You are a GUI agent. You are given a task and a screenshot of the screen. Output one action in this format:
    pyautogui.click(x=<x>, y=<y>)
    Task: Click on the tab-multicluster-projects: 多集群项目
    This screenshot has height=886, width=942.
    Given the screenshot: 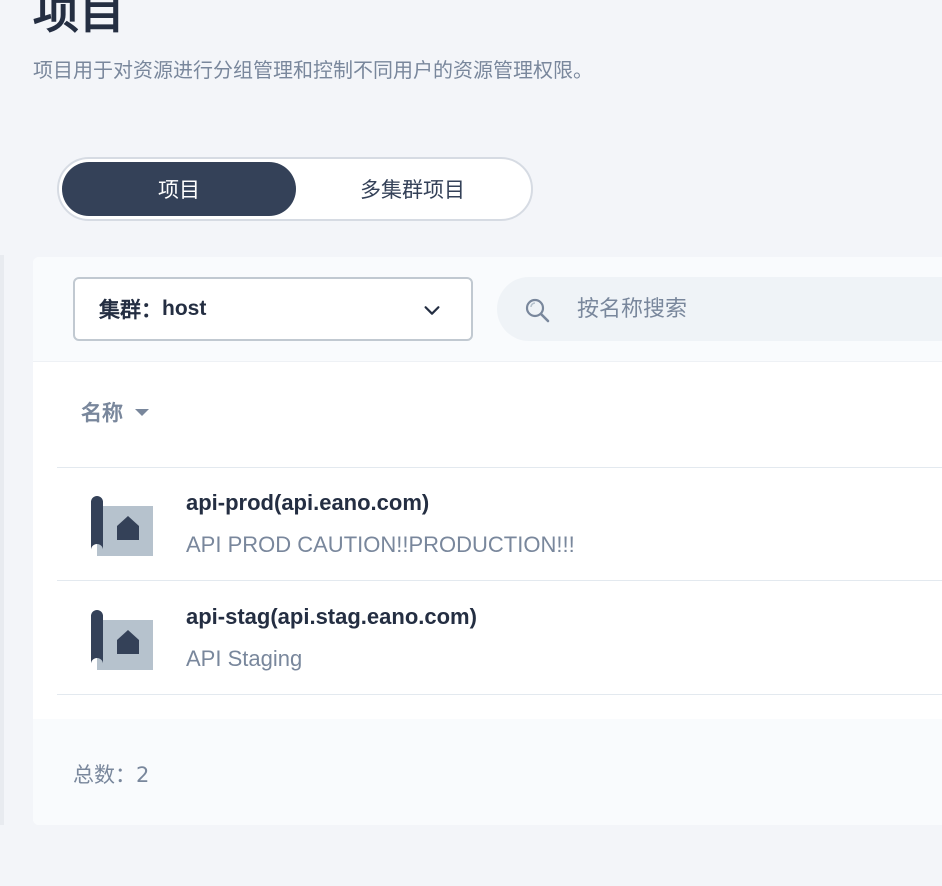 What is the action you would take?
    pyautogui.click(x=412, y=189)
    